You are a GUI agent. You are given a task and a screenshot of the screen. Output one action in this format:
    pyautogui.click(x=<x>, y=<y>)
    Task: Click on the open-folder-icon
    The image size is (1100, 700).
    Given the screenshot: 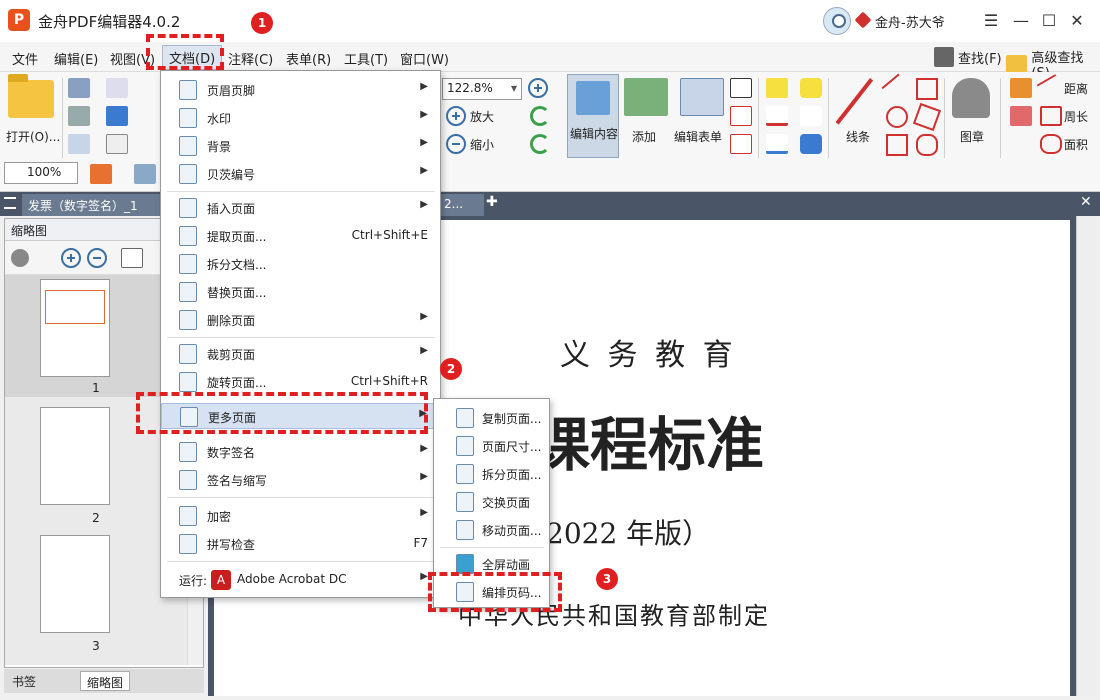 What is the action you would take?
    pyautogui.click(x=31, y=96)
    